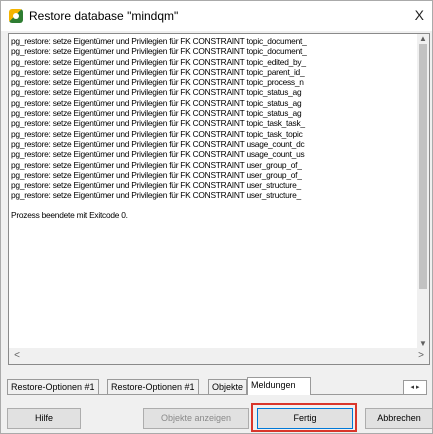  What do you see at coordinates (228, 386) in the screenshot?
I see `tab-objects: Objekte` at bounding box center [228, 386].